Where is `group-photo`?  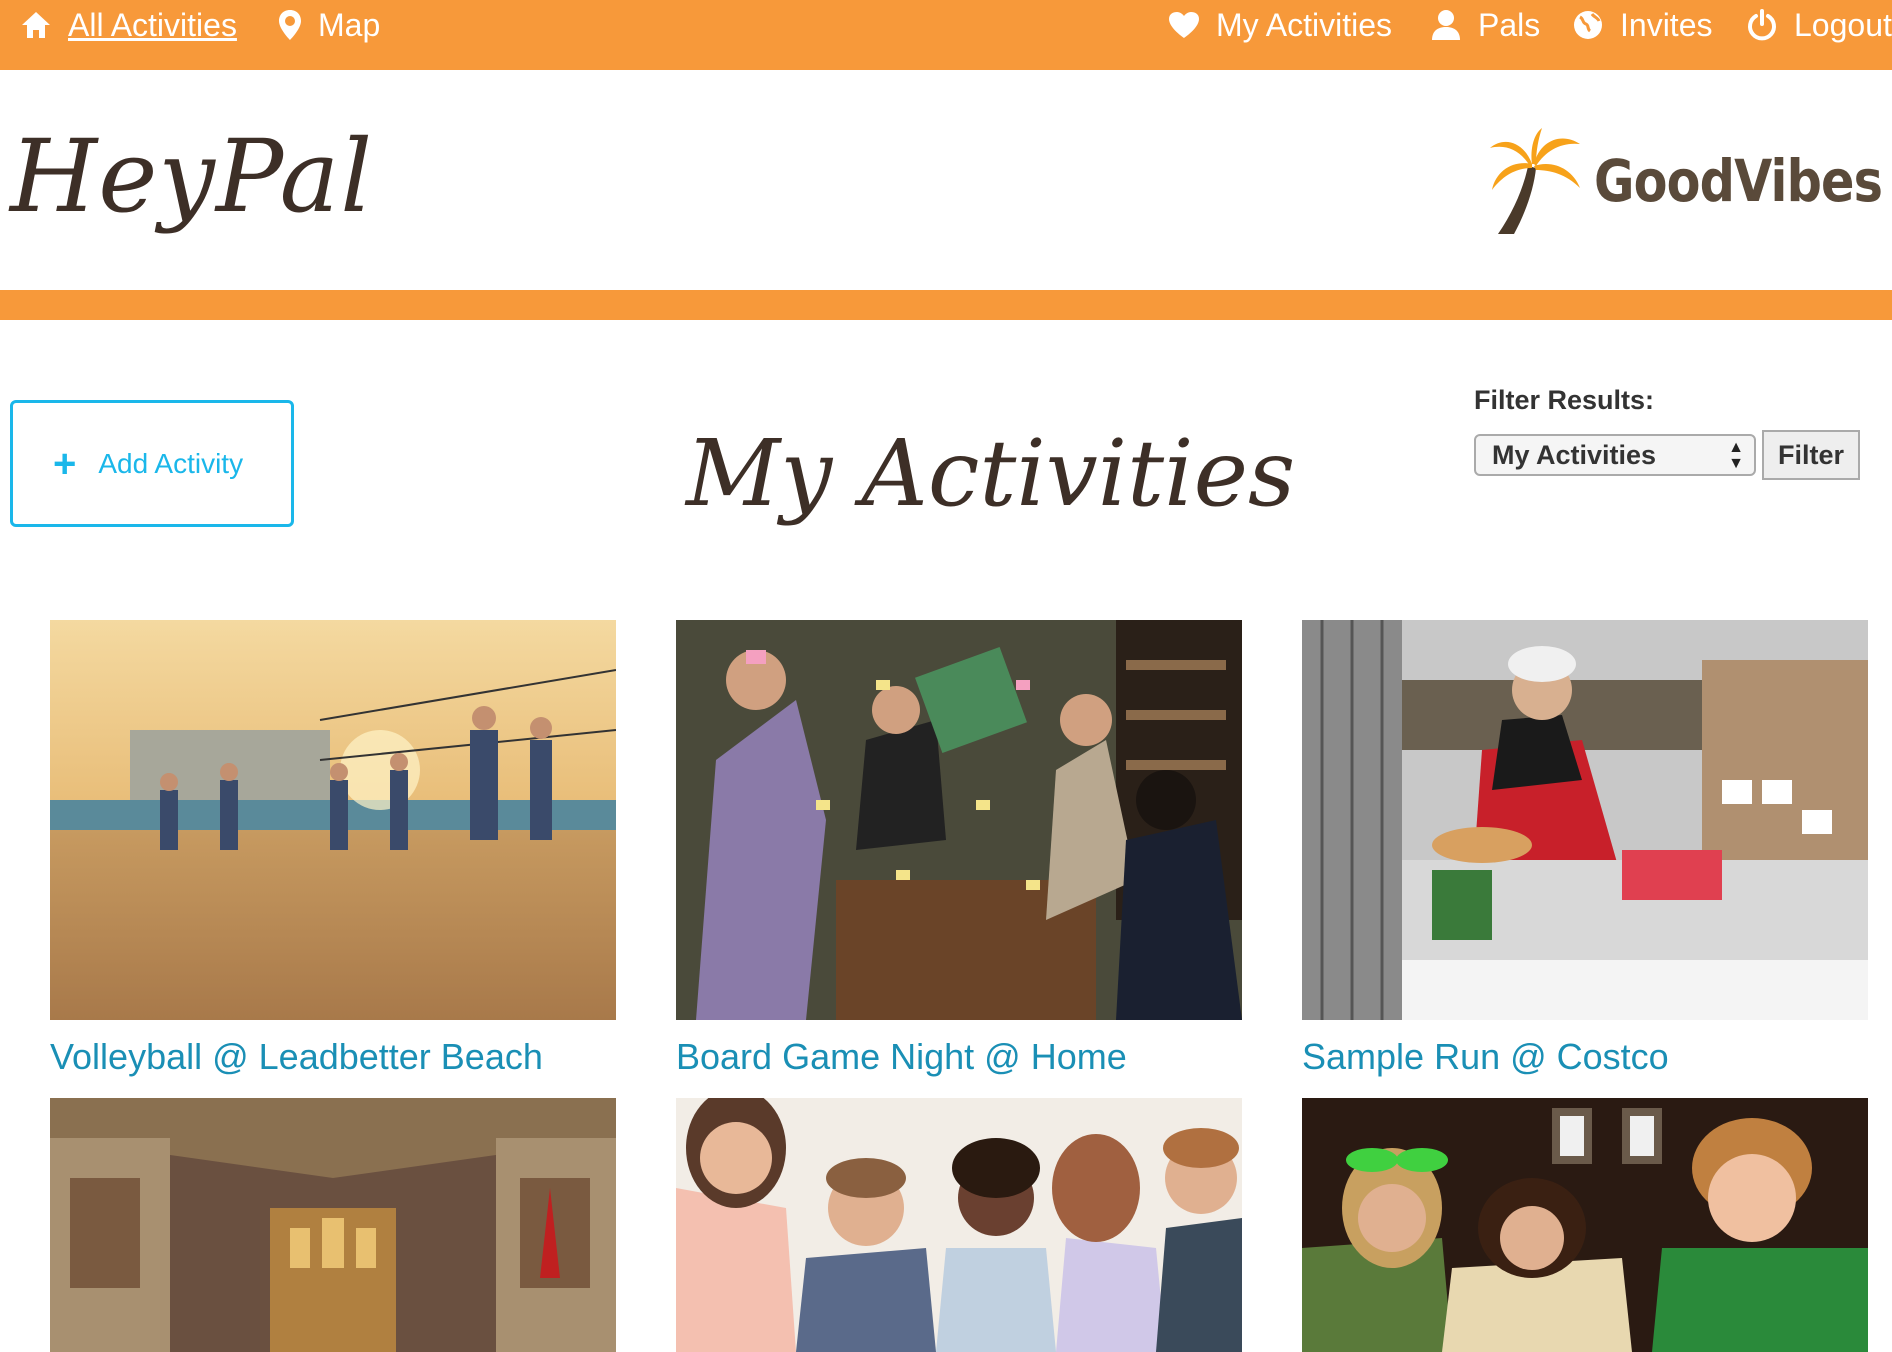
group-photo is located at coordinates (959, 1225).